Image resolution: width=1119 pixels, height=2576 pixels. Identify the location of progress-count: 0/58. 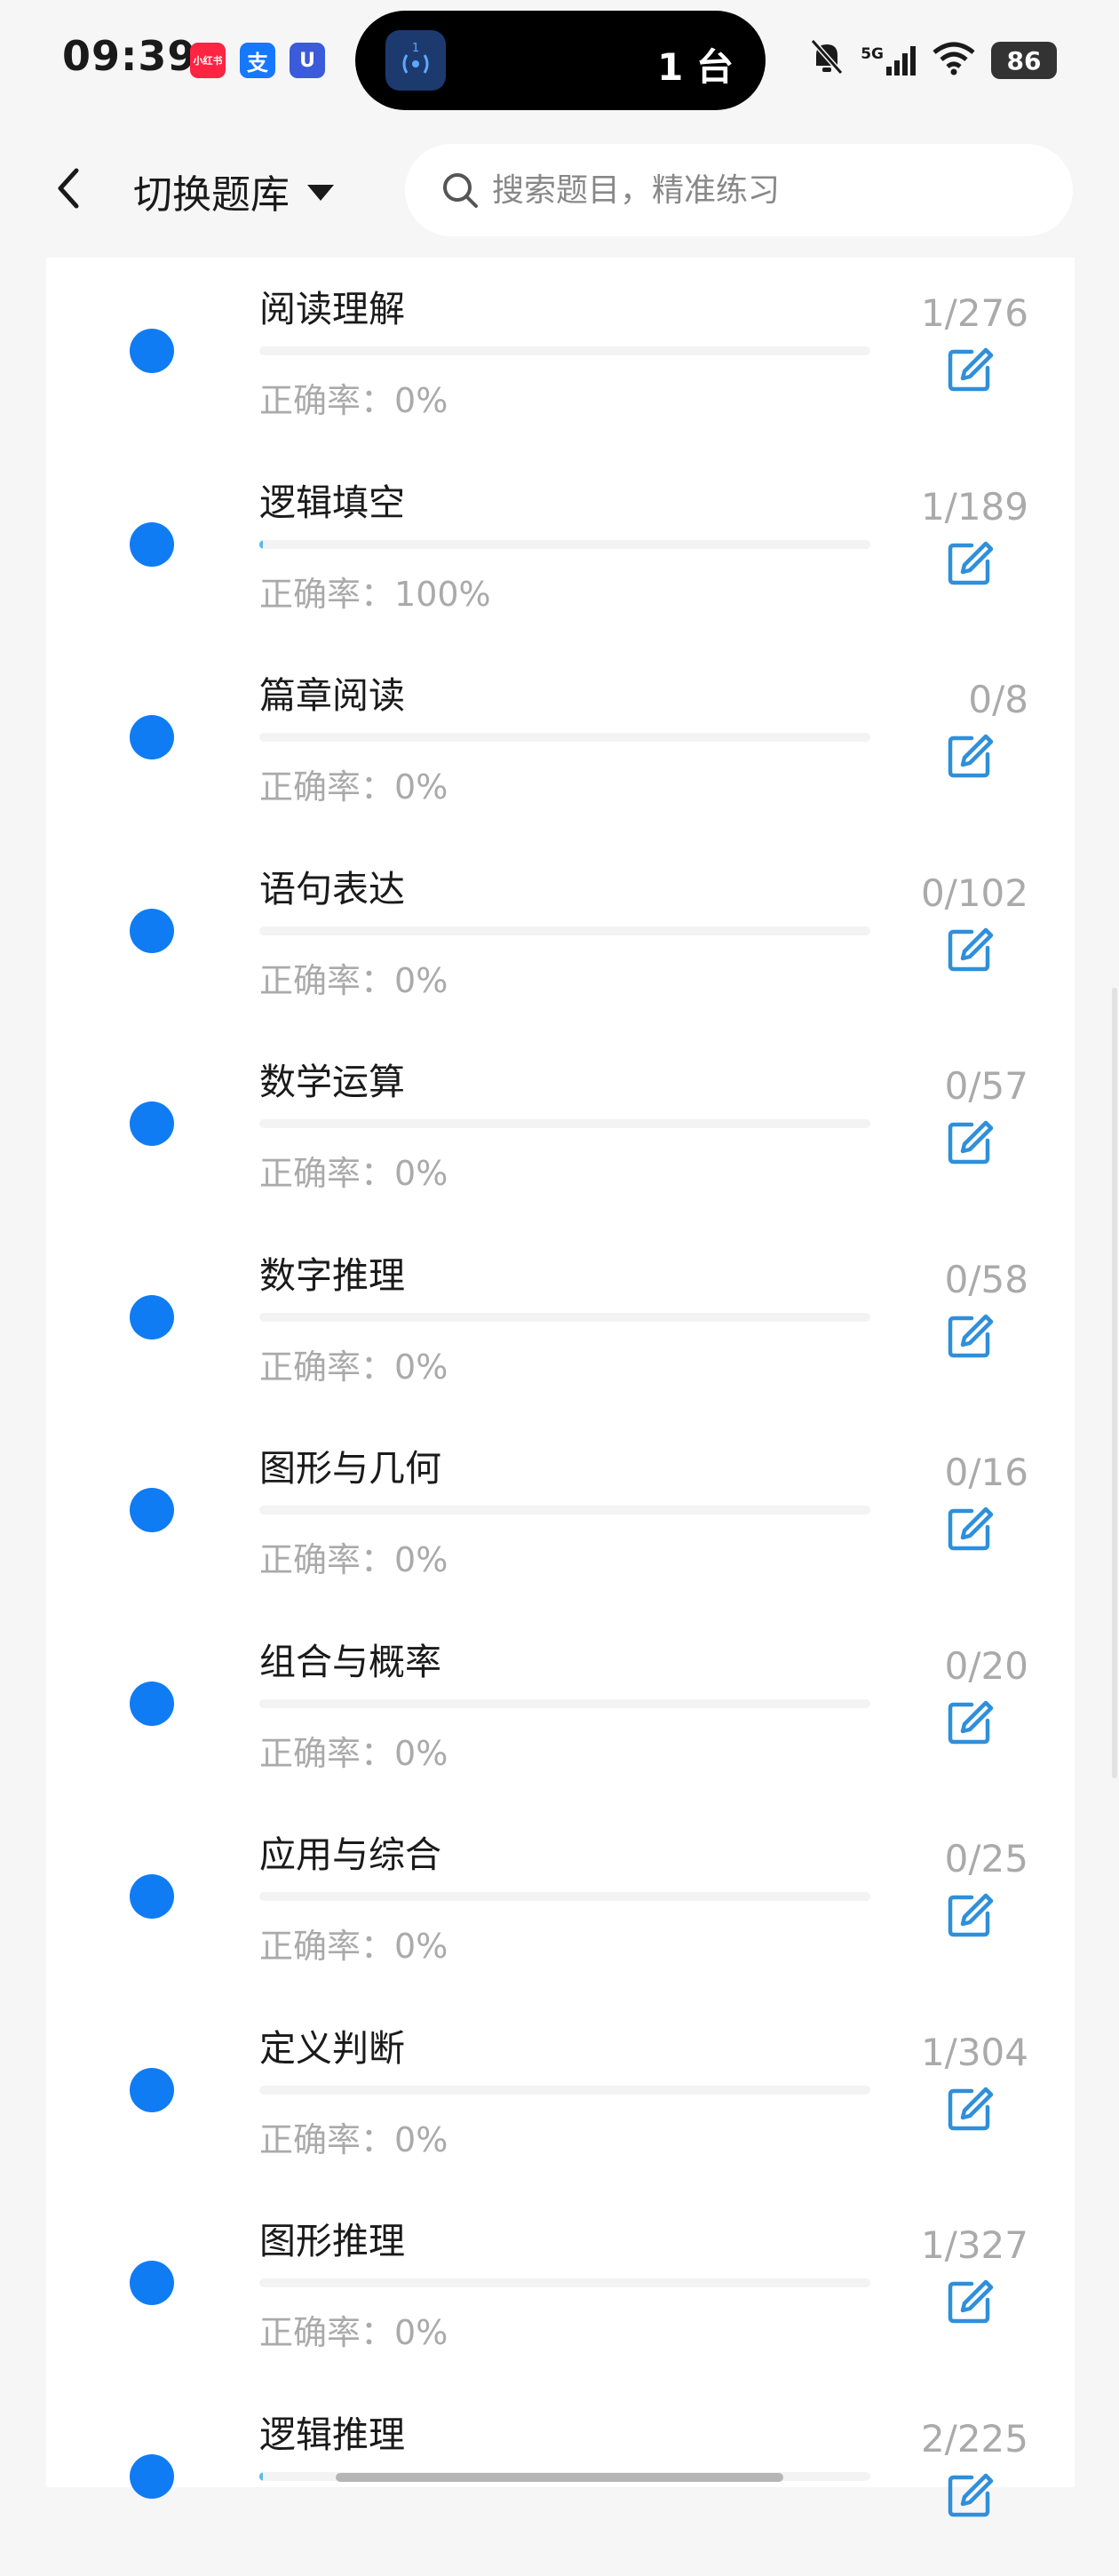
(987, 1279).